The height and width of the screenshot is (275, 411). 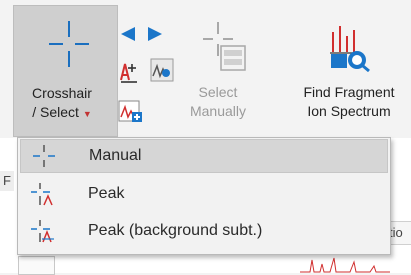 What do you see at coordinates (87, 114) in the screenshot?
I see `chevron-down-icon: ▼` at bounding box center [87, 114].